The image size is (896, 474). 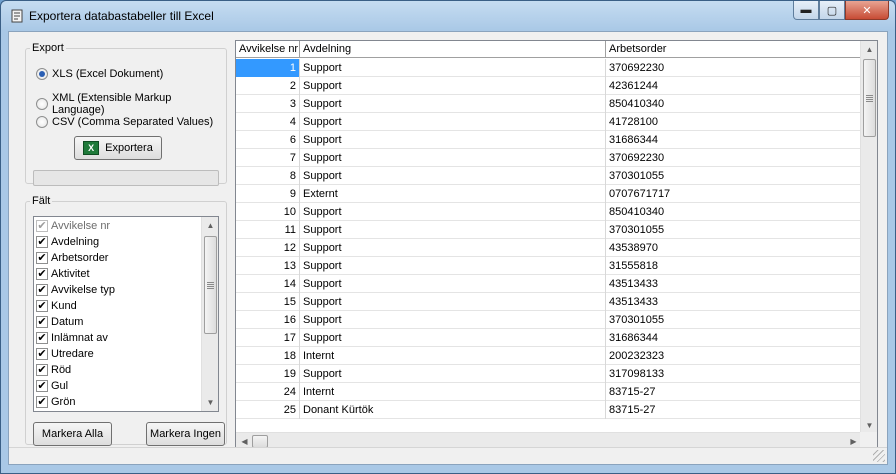 What do you see at coordinates (268, 392) in the screenshot?
I see `cell-avvikelse-nr: 24` at bounding box center [268, 392].